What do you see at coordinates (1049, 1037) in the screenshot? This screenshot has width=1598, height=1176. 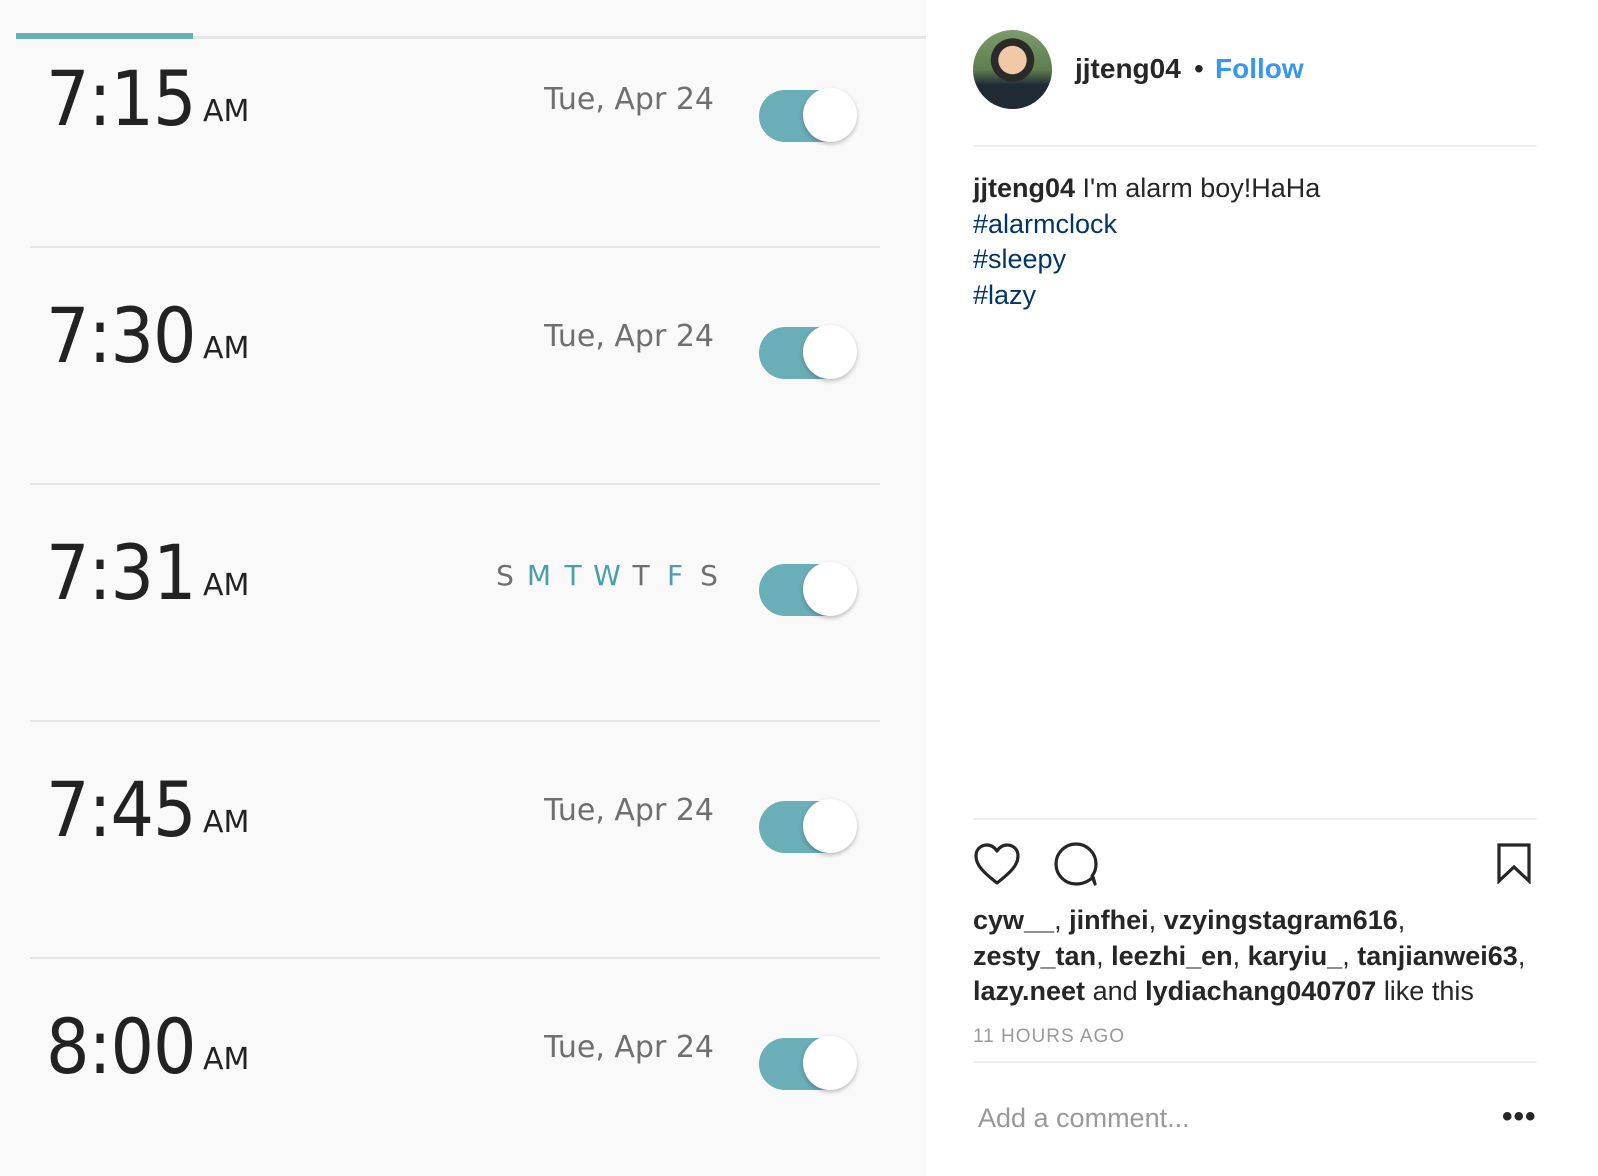 I see `post-timestamp: 11 HOURS AGO` at bounding box center [1049, 1037].